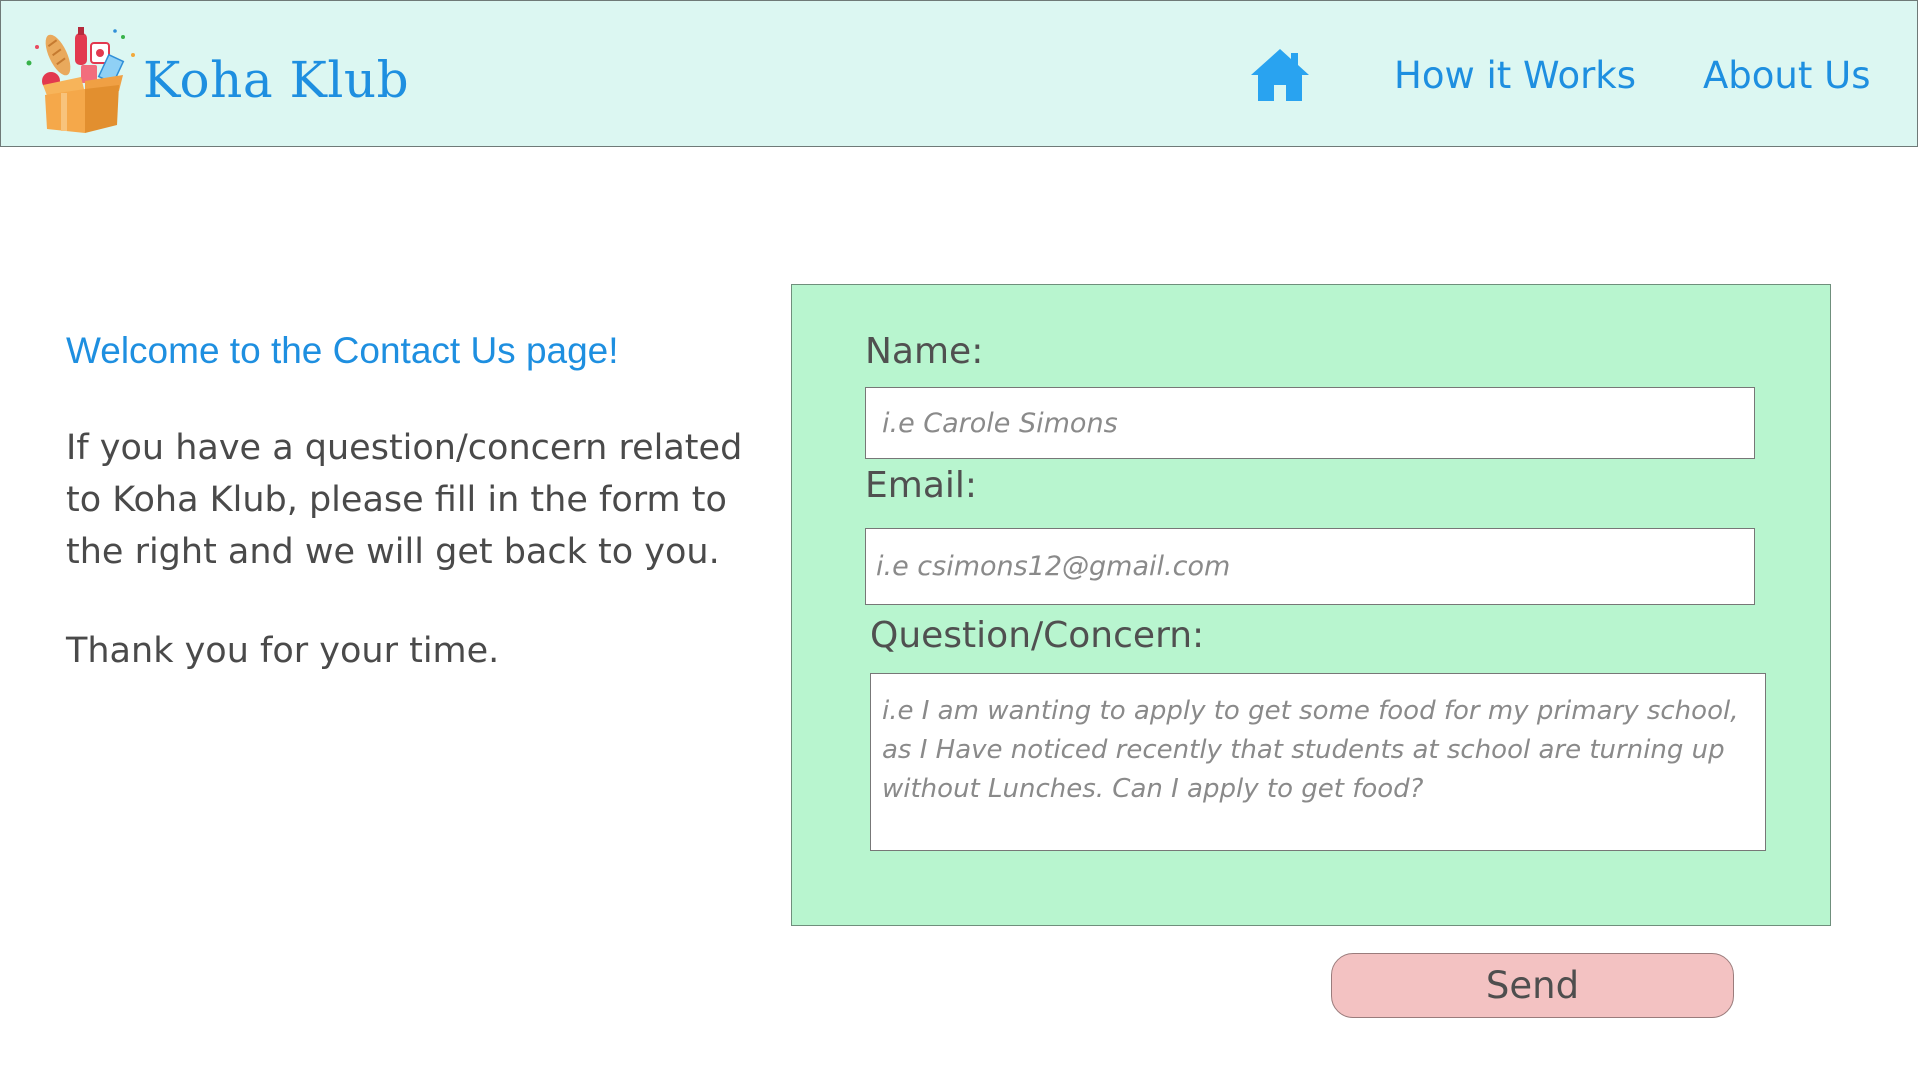  I want to click on question-label: Question/Concern:, so click(1037, 635).